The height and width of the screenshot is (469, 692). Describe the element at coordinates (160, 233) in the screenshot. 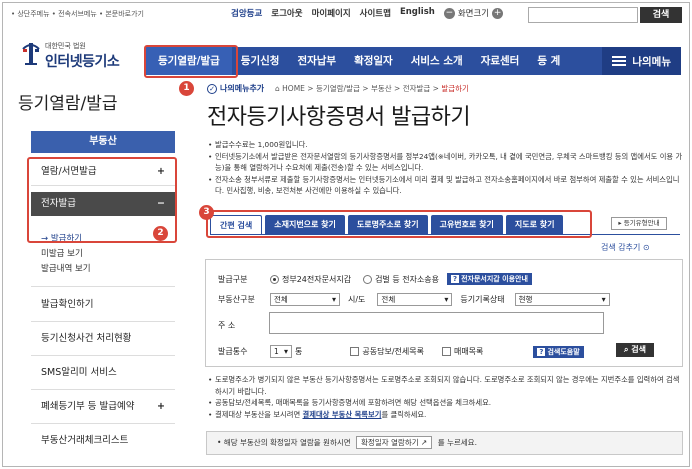

I see `step-badge-2: 2` at that location.